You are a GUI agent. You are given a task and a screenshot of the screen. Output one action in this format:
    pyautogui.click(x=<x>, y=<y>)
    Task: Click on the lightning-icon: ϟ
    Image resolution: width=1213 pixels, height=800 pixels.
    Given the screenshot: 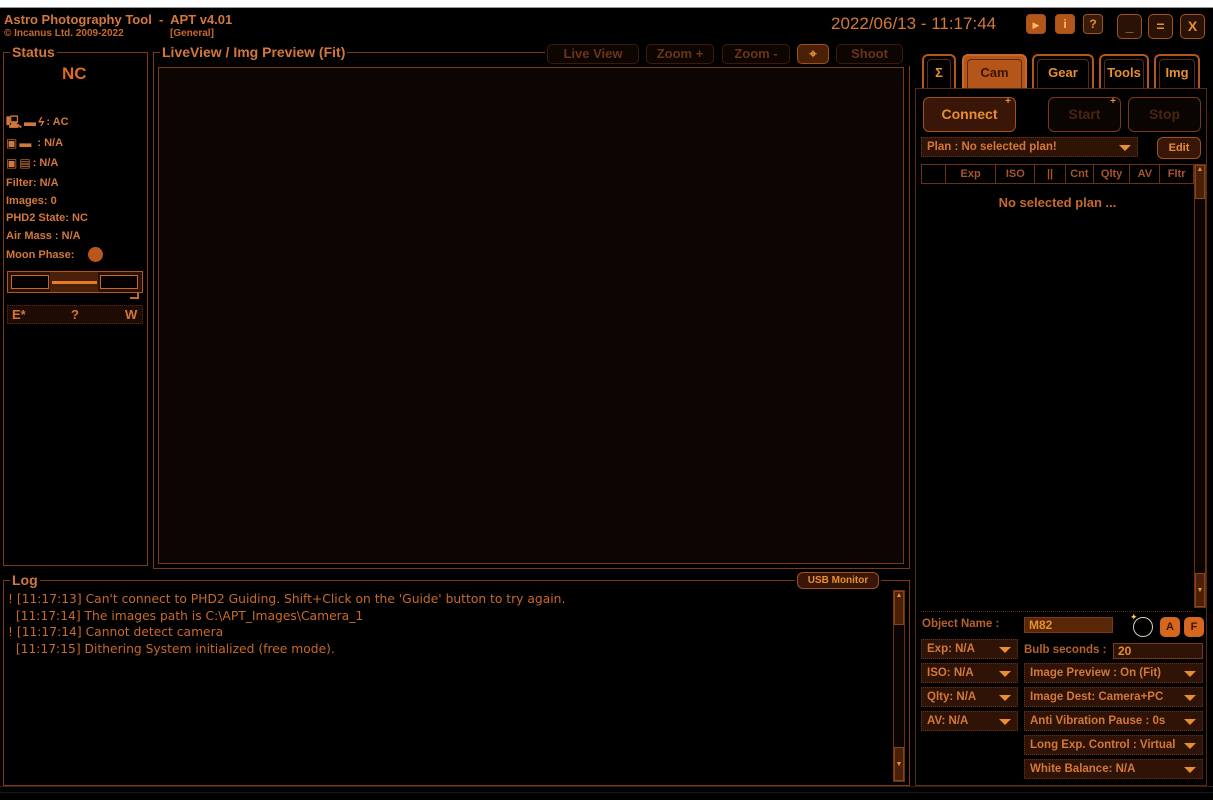 What is the action you would take?
    pyautogui.click(x=41, y=122)
    